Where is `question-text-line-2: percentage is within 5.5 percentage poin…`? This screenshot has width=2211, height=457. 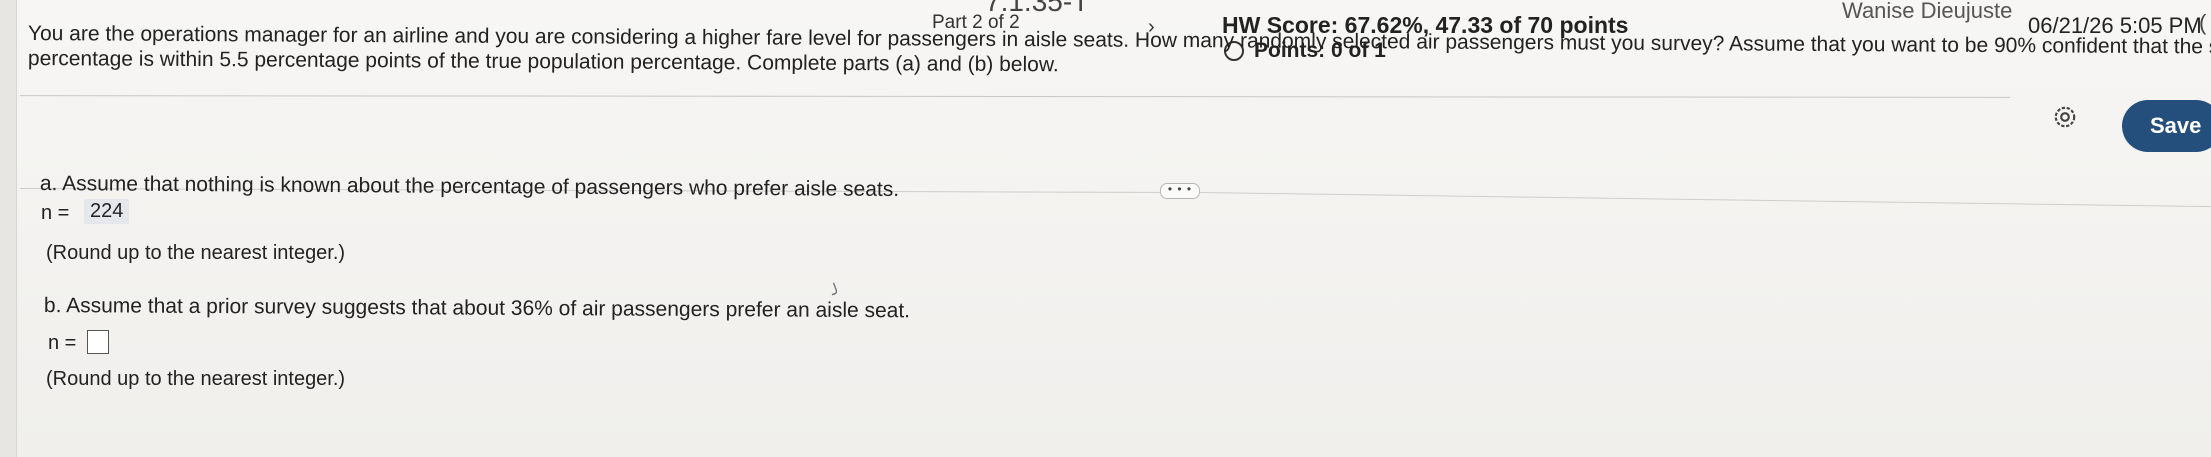
question-text-line-2: percentage is within 5.5 percentage poin… is located at coordinates (543, 62).